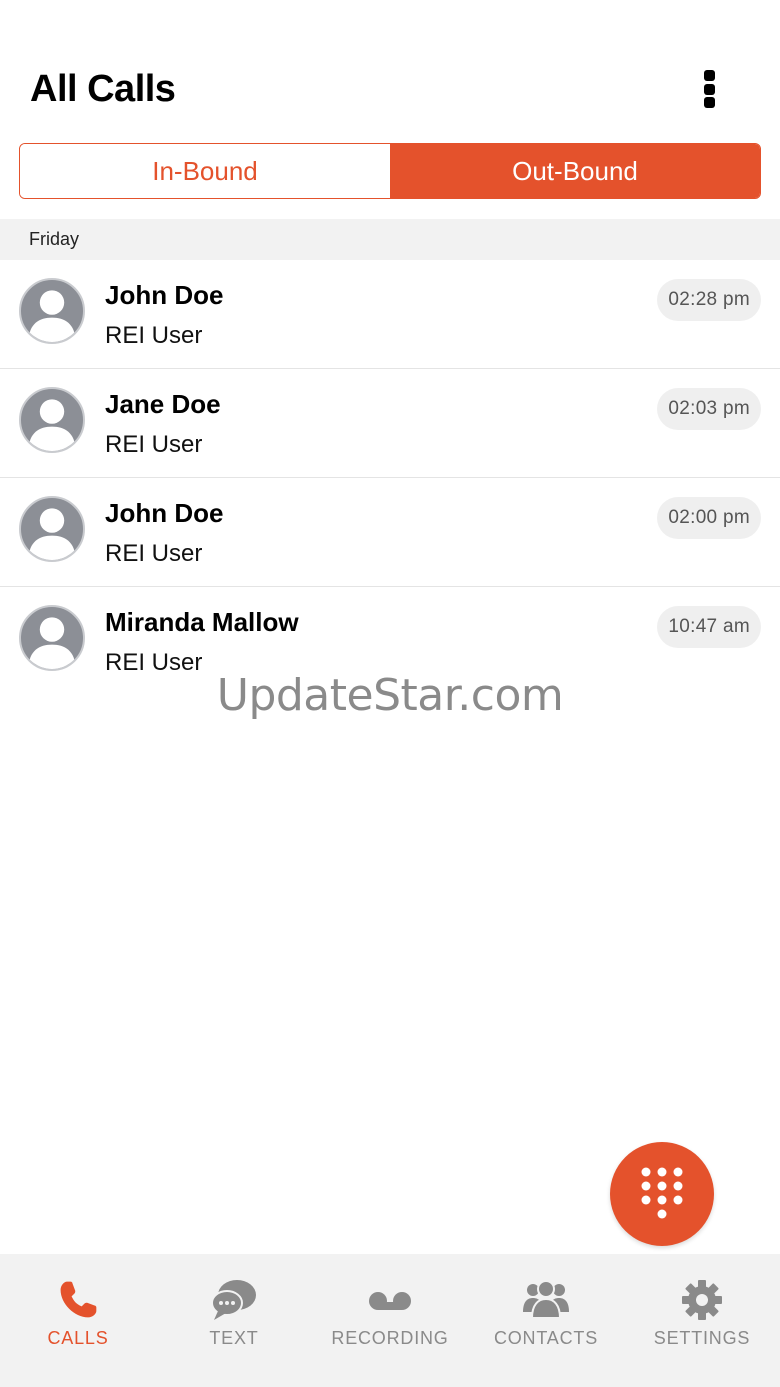 Image resolution: width=780 pixels, height=1387 pixels. I want to click on header: All Calls, so click(390, 70).